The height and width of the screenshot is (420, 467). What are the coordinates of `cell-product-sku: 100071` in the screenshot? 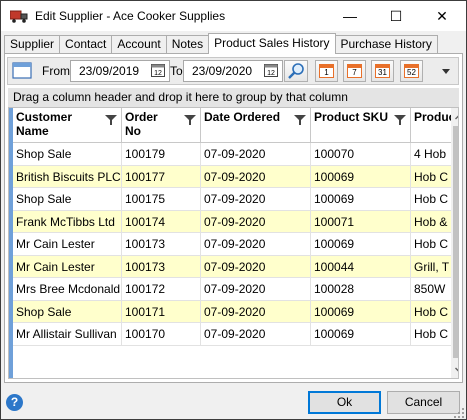 It's located at (361, 221).